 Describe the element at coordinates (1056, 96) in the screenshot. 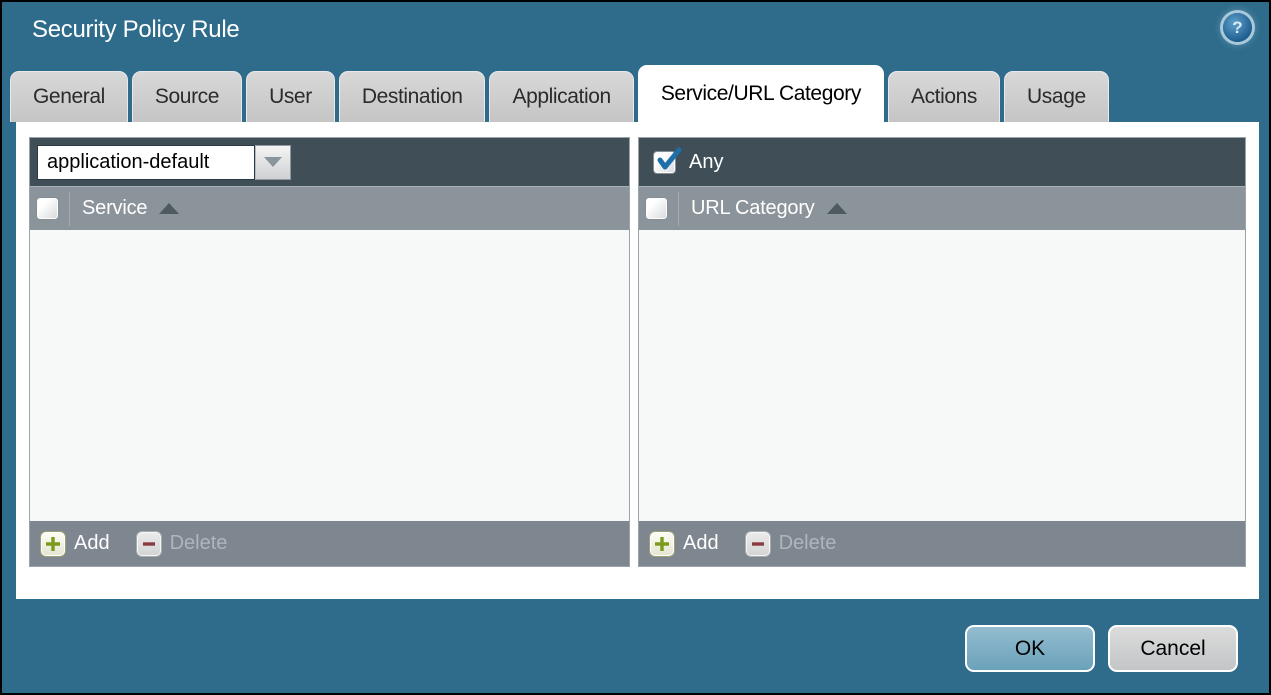

I see `tab-usage: Usage` at that location.